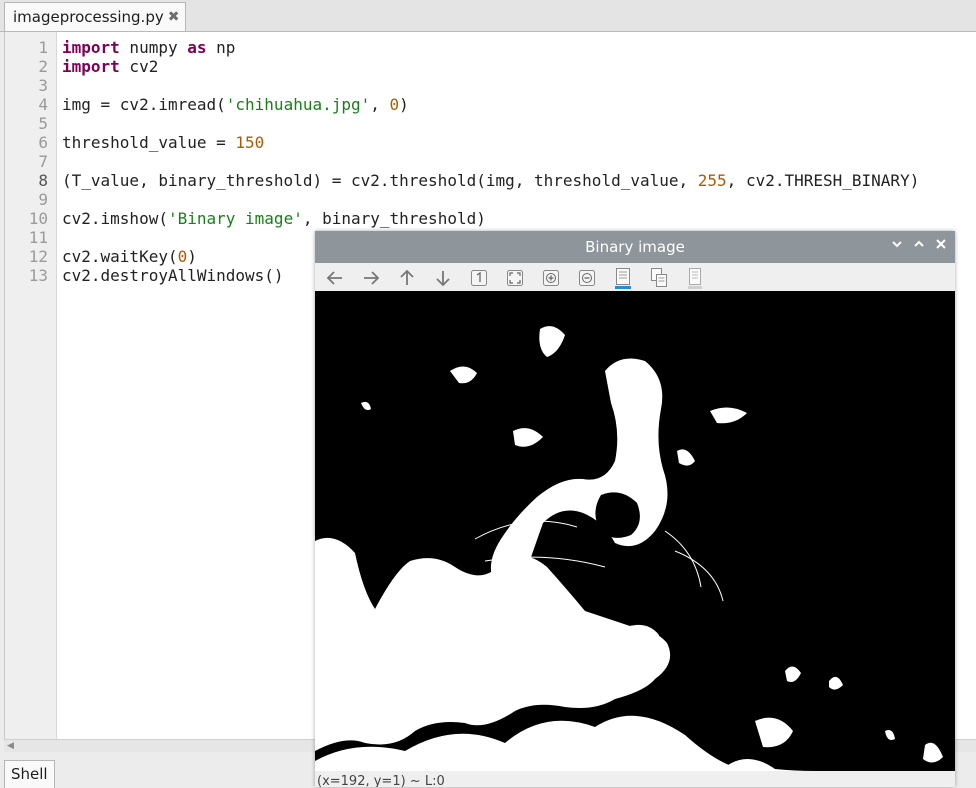  Describe the element at coordinates (43, 66) in the screenshot. I see `line-number: 2` at that location.